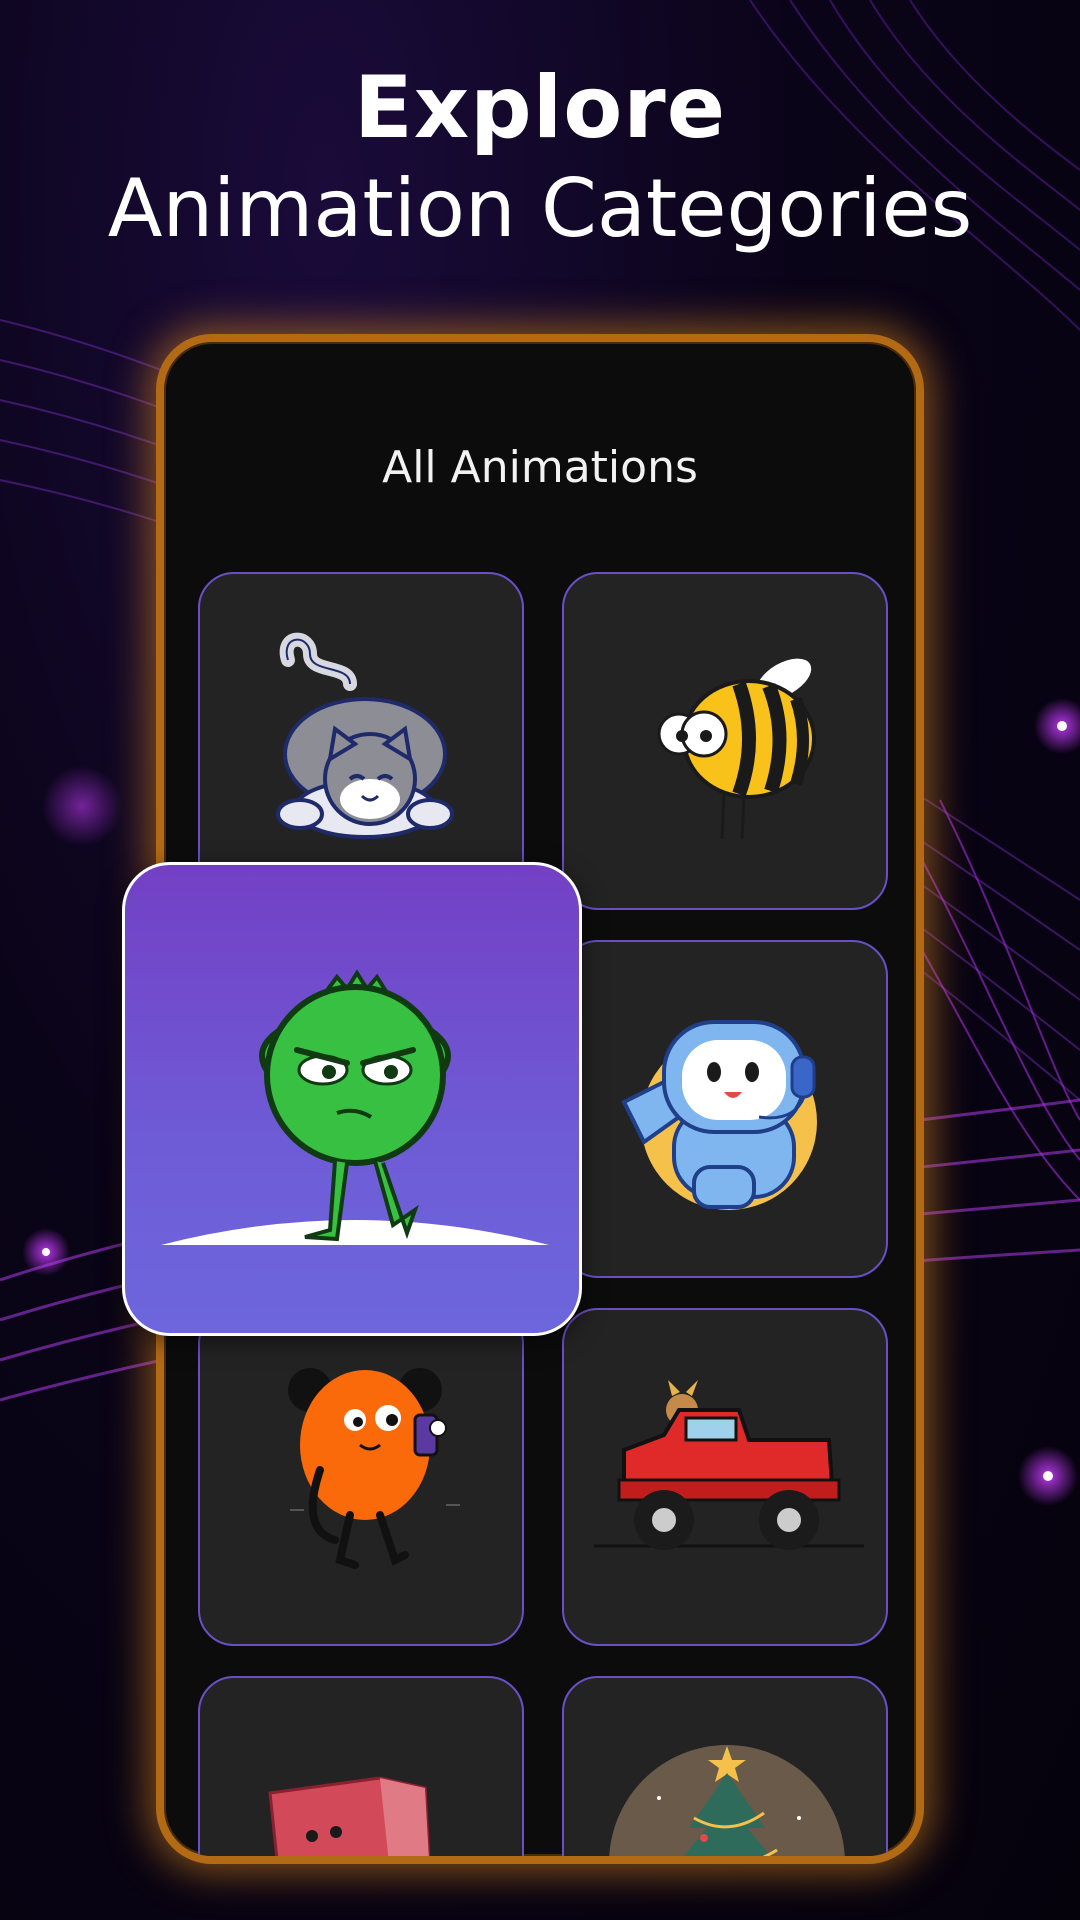  Describe the element at coordinates (736, 749) in the screenshot. I see `bee-icon` at that location.